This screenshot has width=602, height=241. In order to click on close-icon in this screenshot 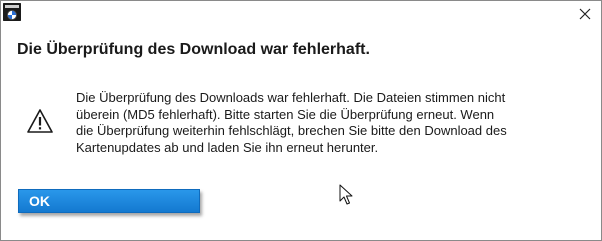, I will do `click(585, 14)`.